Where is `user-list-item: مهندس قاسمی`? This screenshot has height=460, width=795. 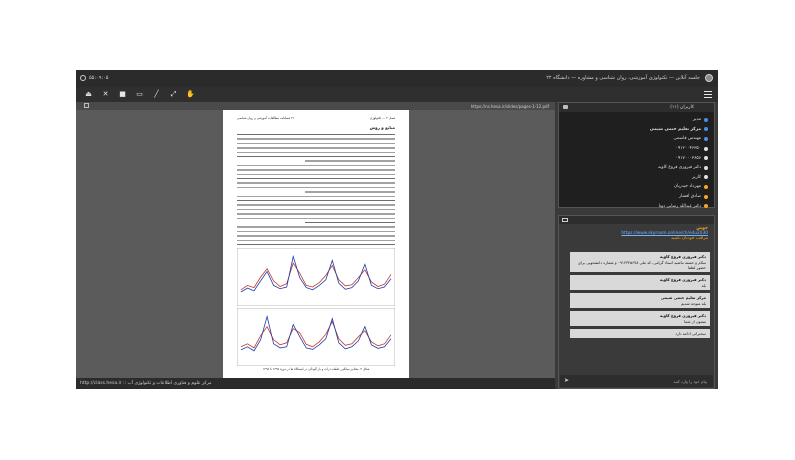 user-list-item: مهندس قاسمی is located at coordinates (648, 139).